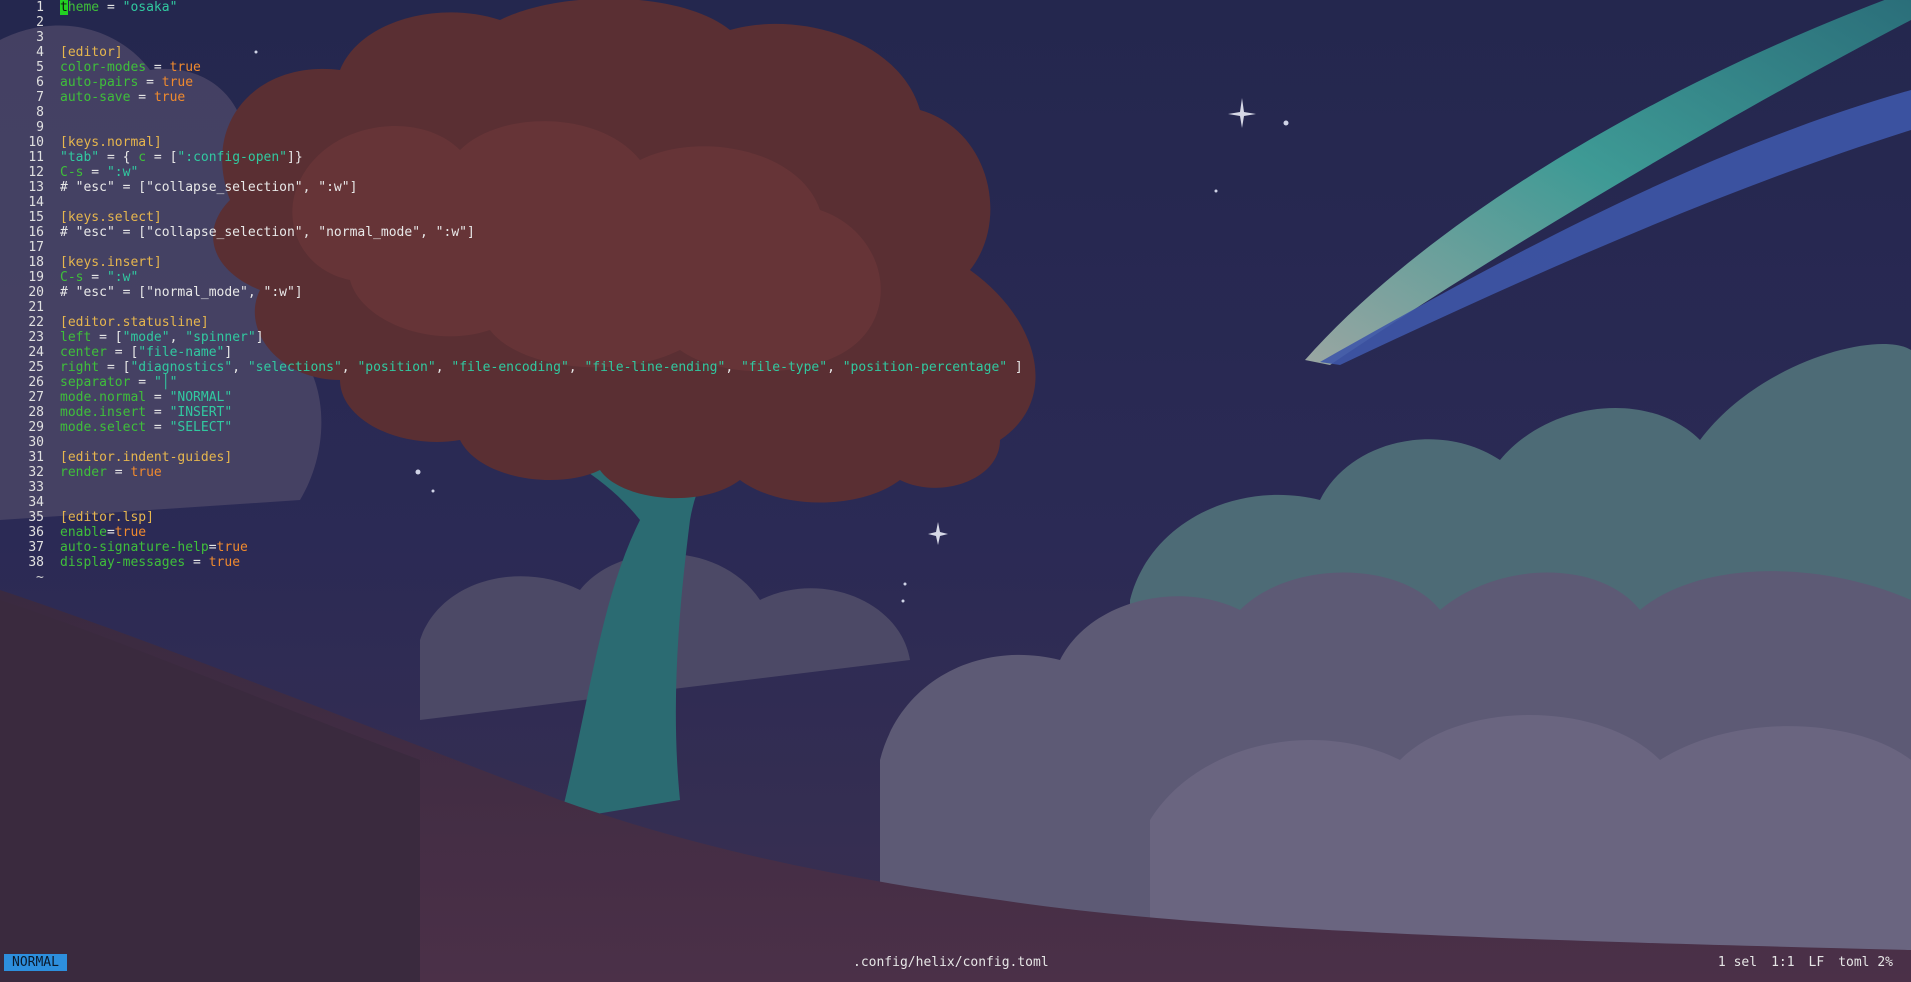 The image size is (1911, 982). I want to click on code-line: 20 # "esc" = ["normal_mode", ":w"], so click(955, 292).